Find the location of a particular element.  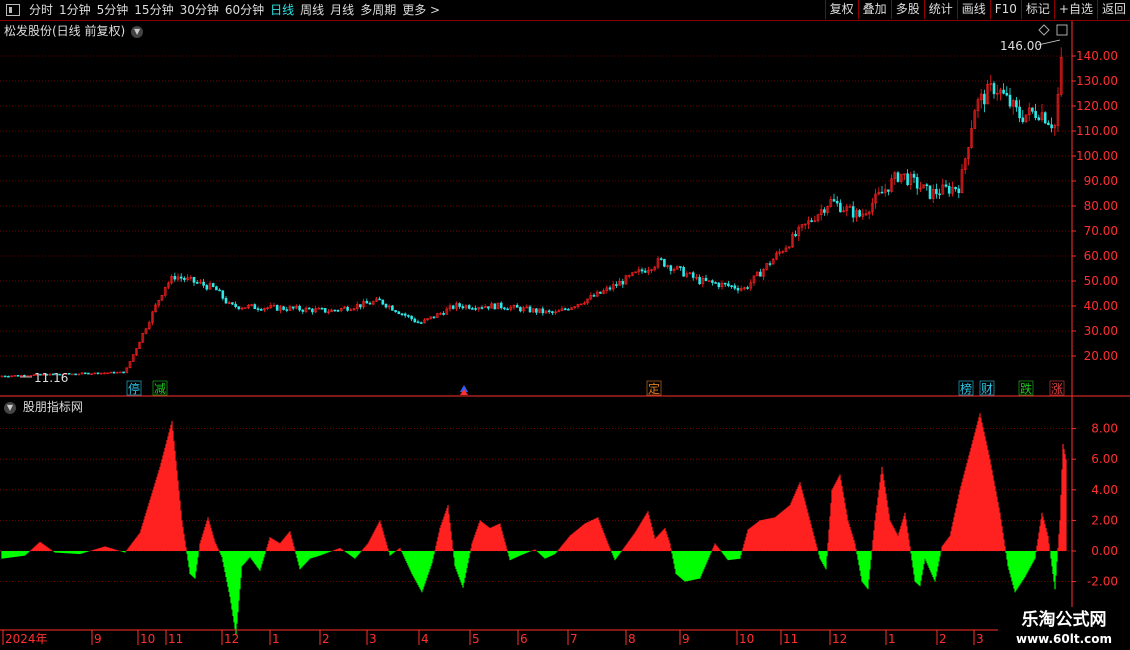

low-price-label: 11.16 is located at coordinates (51, 378).